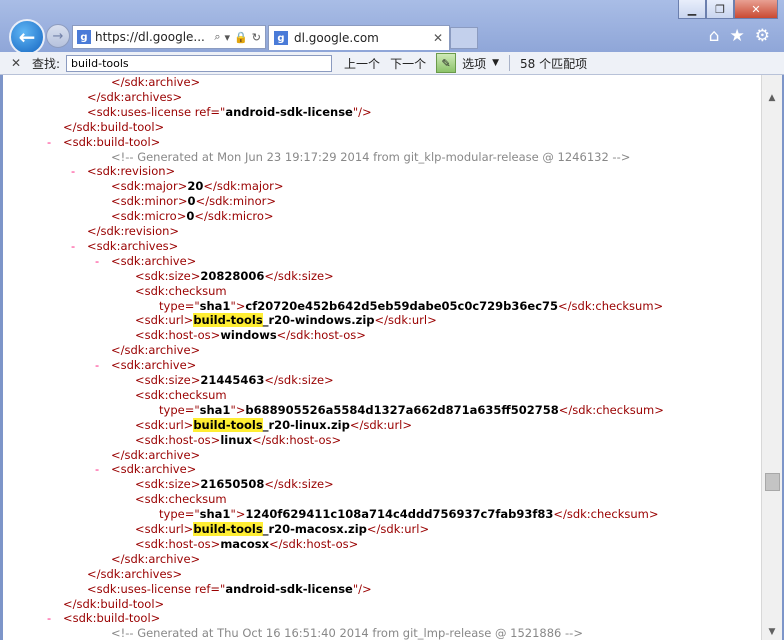 Image resolution: width=784 pixels, height=640 pixels. Describe the element at coordinates (217, 37) in the screenshot. I see `search-icon: ⌕` at that location.